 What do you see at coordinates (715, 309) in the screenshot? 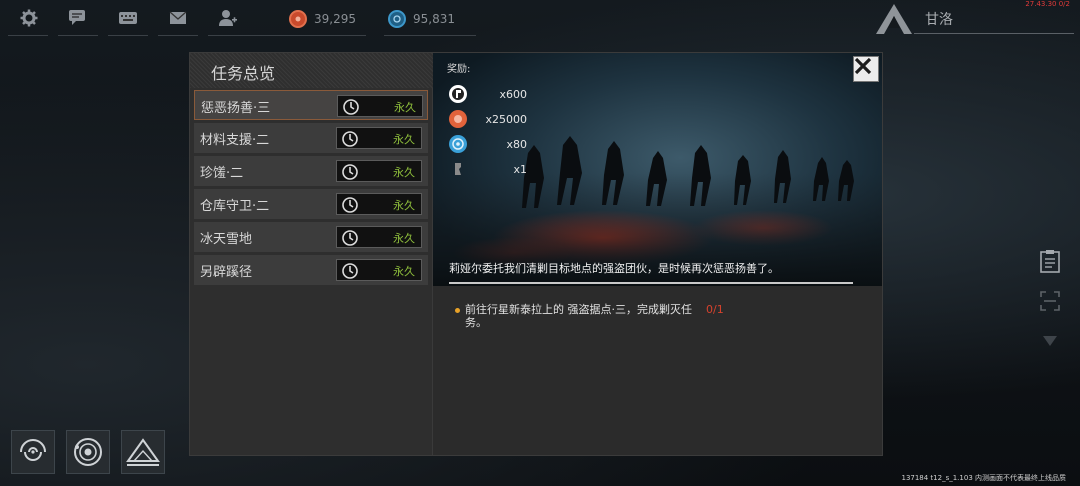
I see `objective-progress: 0/1` at bounding box center [715, 309].